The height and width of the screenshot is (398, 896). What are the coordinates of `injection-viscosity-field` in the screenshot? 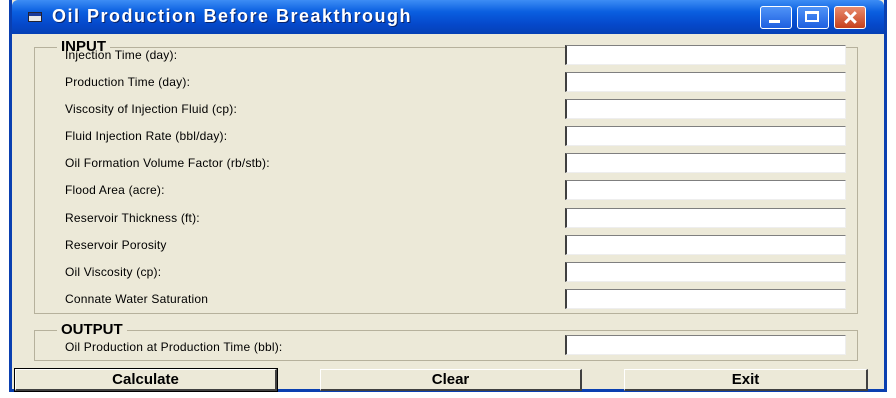 It's located at (705, 109).